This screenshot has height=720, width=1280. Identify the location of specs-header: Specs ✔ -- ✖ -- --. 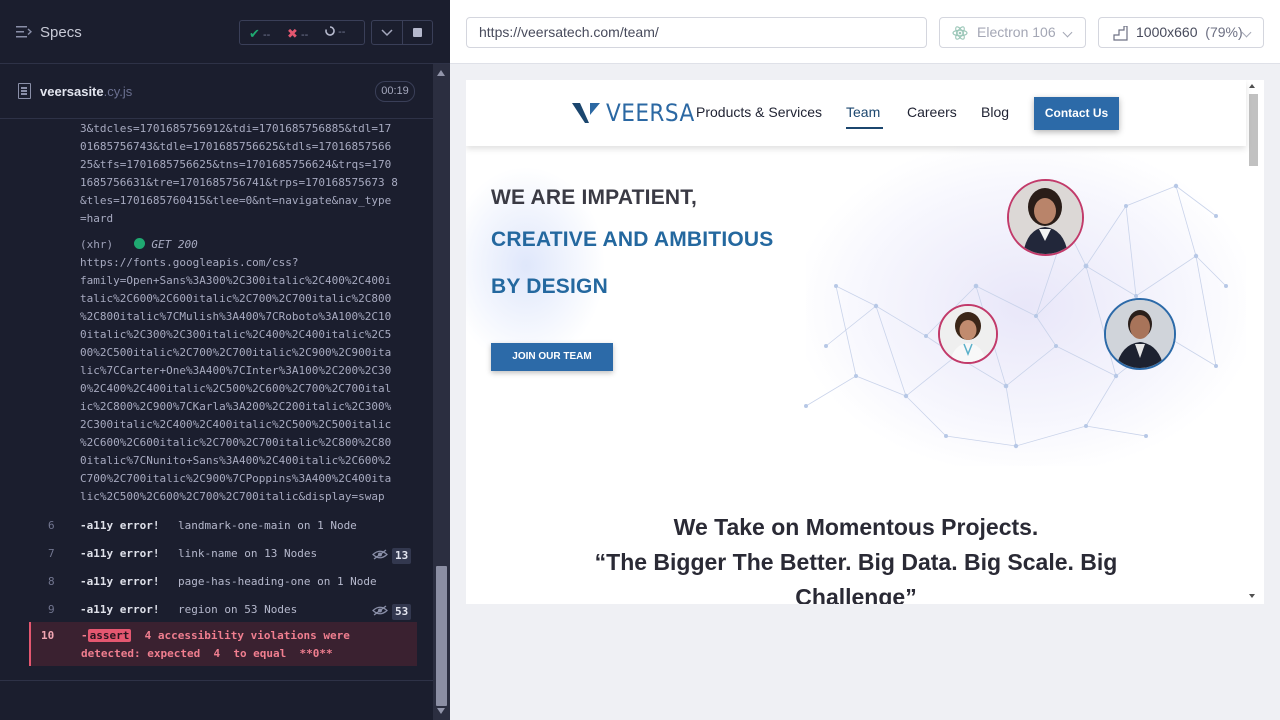
(225, 32).